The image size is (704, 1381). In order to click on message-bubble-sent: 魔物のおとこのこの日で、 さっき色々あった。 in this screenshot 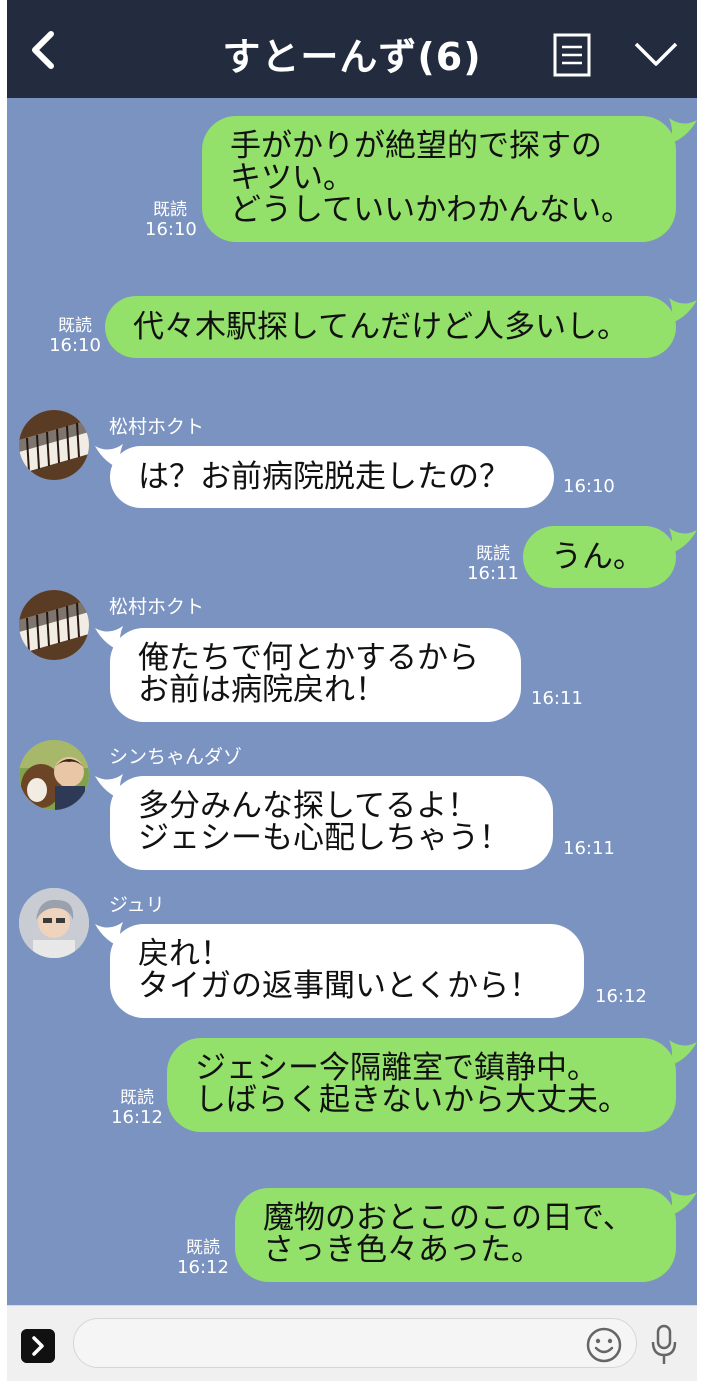, I will do `click(455, 1235)`.